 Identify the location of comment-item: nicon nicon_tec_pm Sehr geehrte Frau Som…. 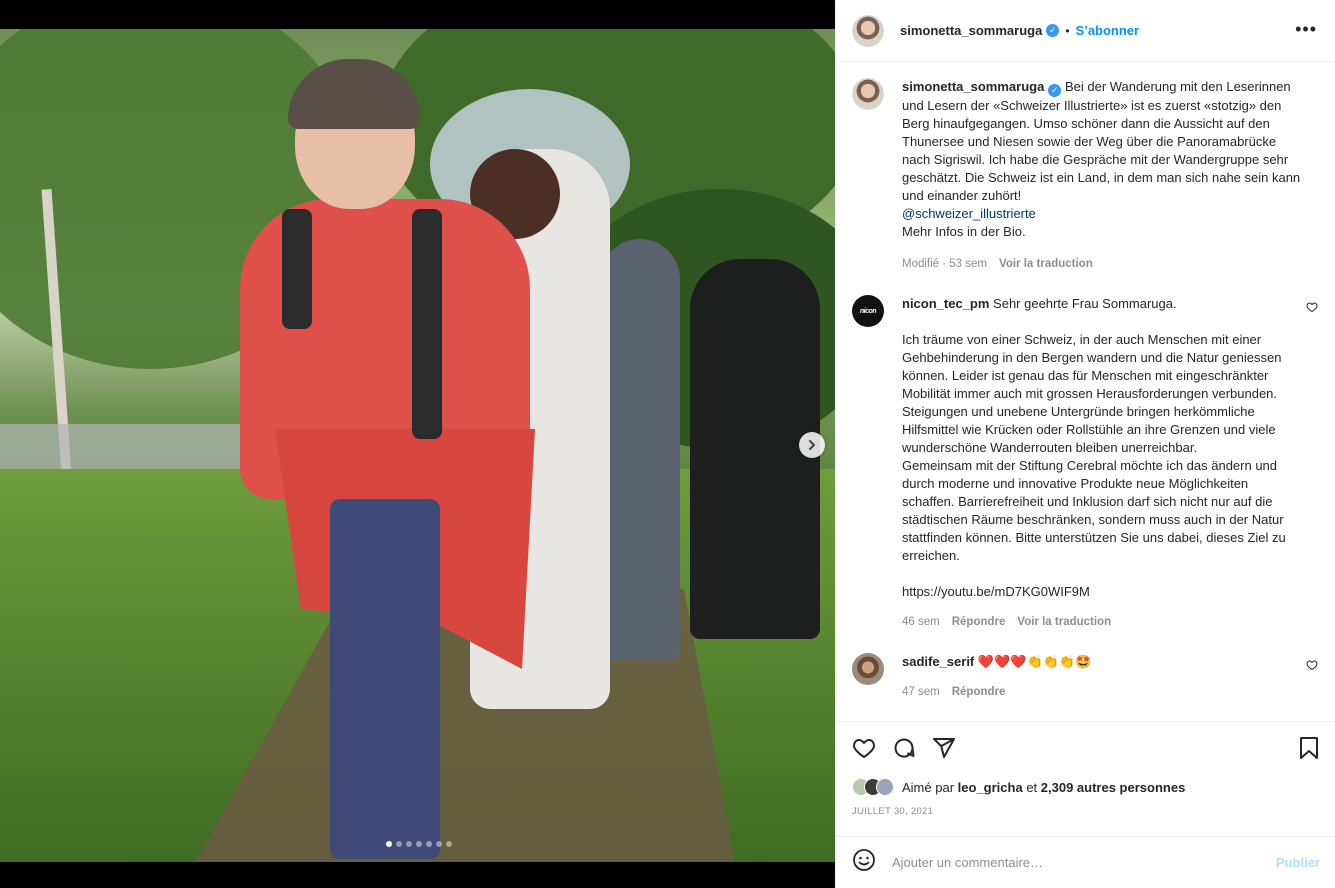
(1086, 463).